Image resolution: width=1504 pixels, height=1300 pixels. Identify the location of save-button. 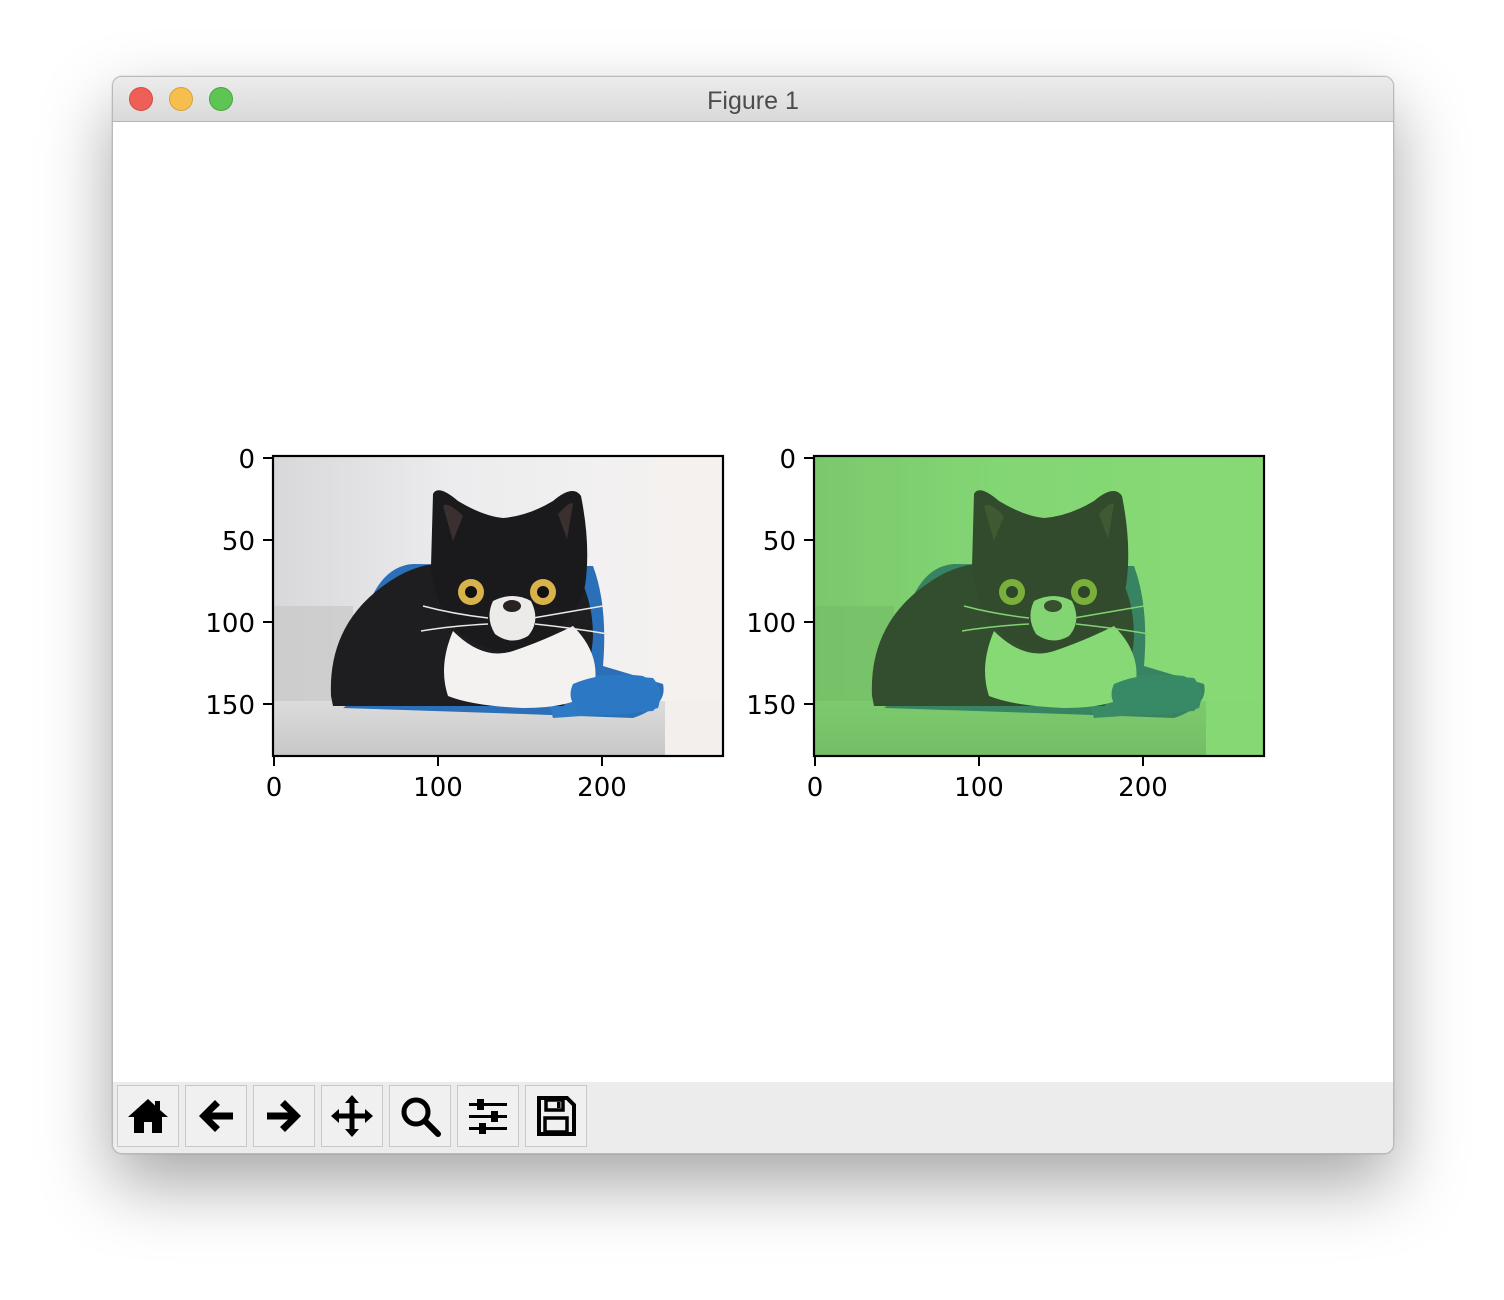
(556, 1116).